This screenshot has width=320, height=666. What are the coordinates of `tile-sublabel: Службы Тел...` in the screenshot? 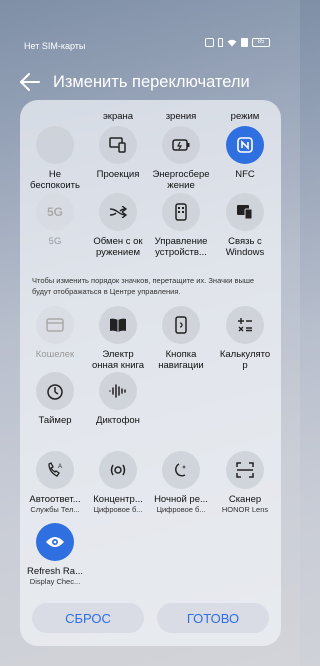 It's located at (55, 509).